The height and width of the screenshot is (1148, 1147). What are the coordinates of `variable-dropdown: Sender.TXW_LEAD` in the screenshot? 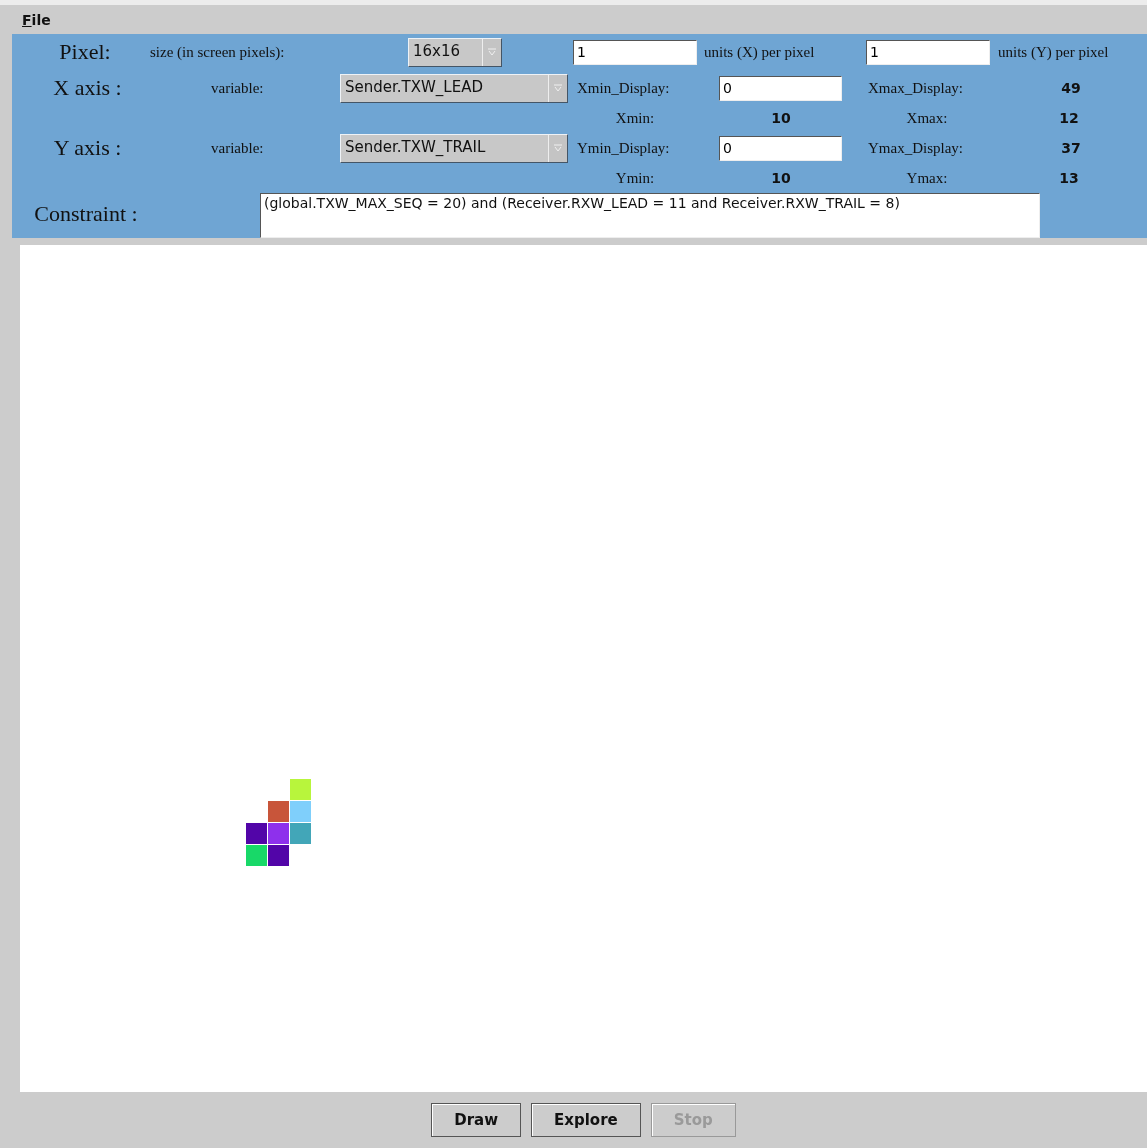 It's located at (454, 88).